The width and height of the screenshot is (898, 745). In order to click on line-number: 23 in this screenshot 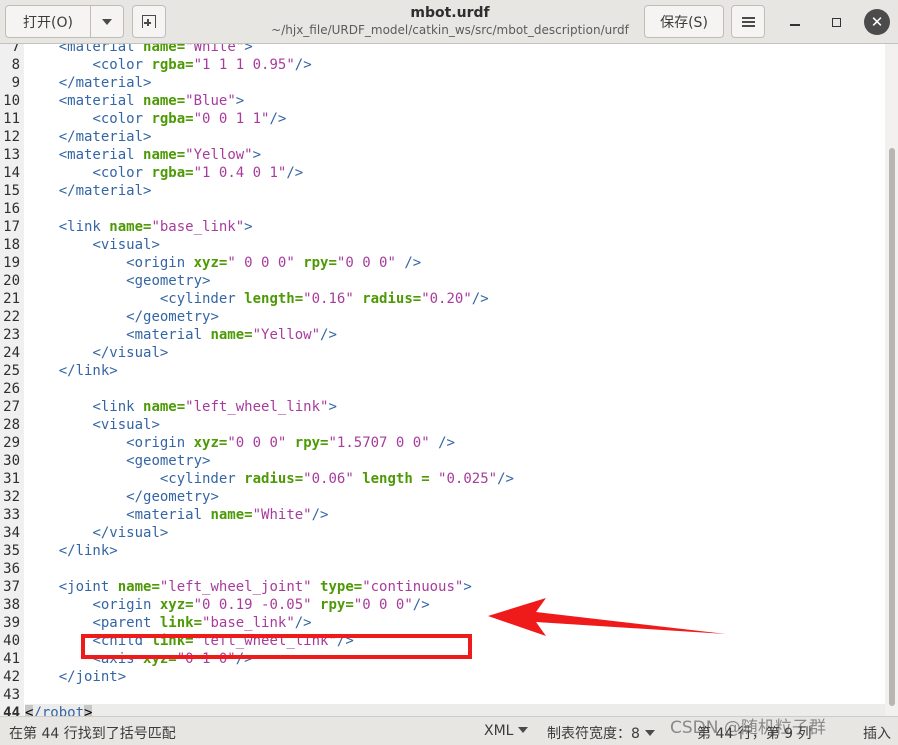, I will do `click(11, 335)`.